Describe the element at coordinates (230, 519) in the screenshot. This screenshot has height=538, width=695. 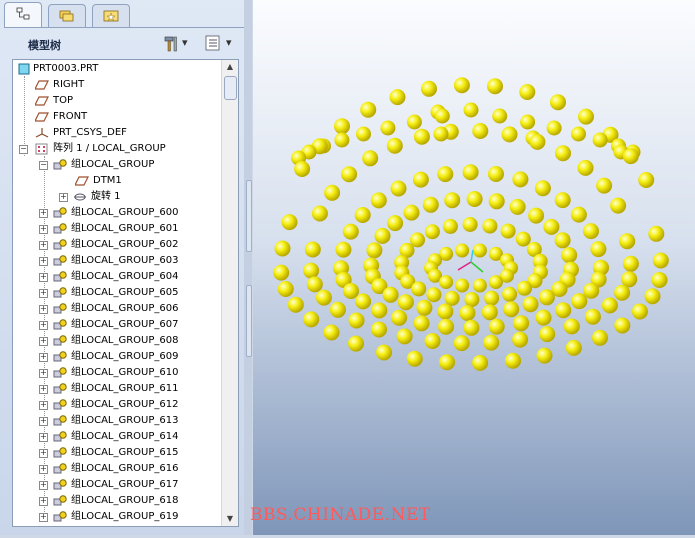
I see `scroll-down-arrow-icon: ▼` at that location.